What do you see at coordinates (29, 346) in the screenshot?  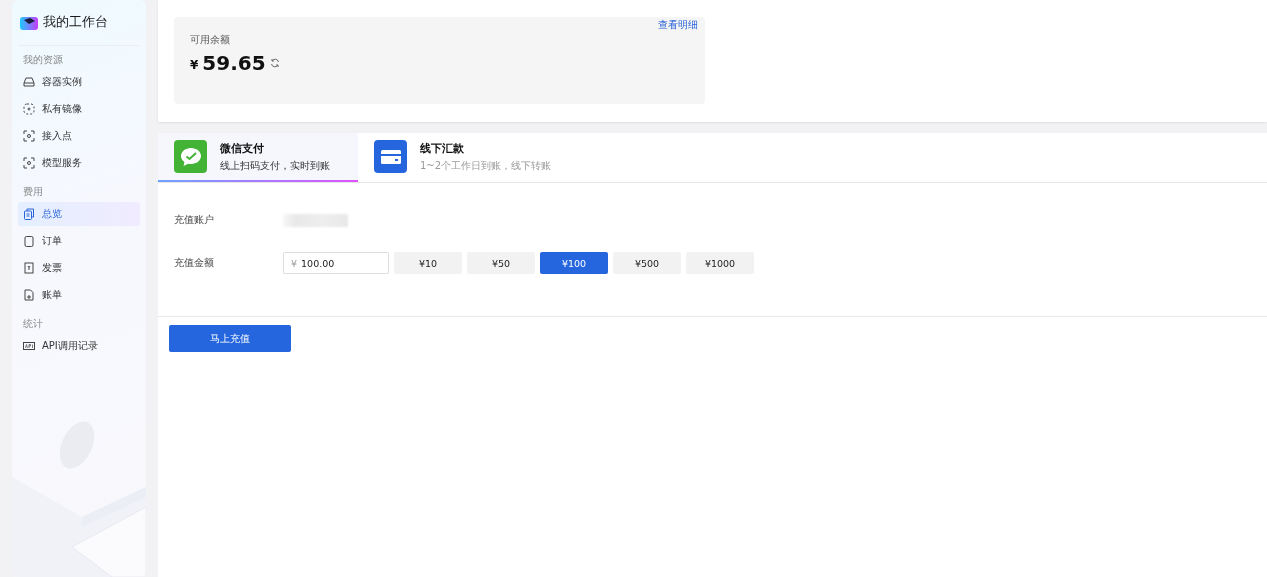 I see `api-icon` at bounding box center [29, 346].